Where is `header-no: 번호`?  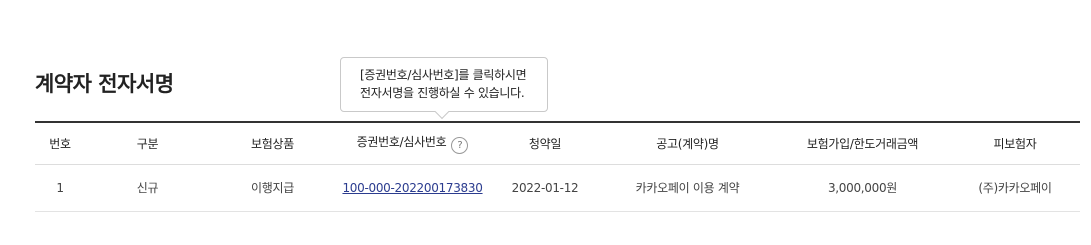 header-no: 번호 is located at coordinates (60, 143).